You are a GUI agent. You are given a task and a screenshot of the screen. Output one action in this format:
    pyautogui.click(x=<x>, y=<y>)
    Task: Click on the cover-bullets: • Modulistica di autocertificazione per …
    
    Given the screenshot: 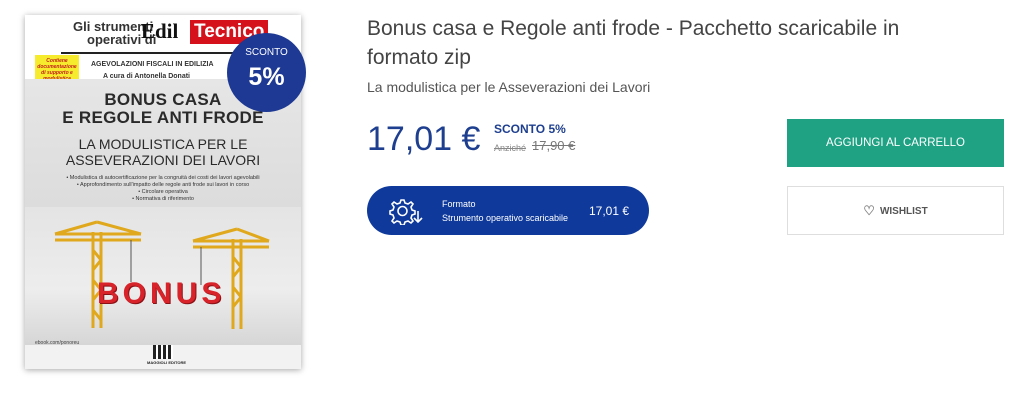 What is the action you would take?
    pyautogui.click(x=163, y=189)
    